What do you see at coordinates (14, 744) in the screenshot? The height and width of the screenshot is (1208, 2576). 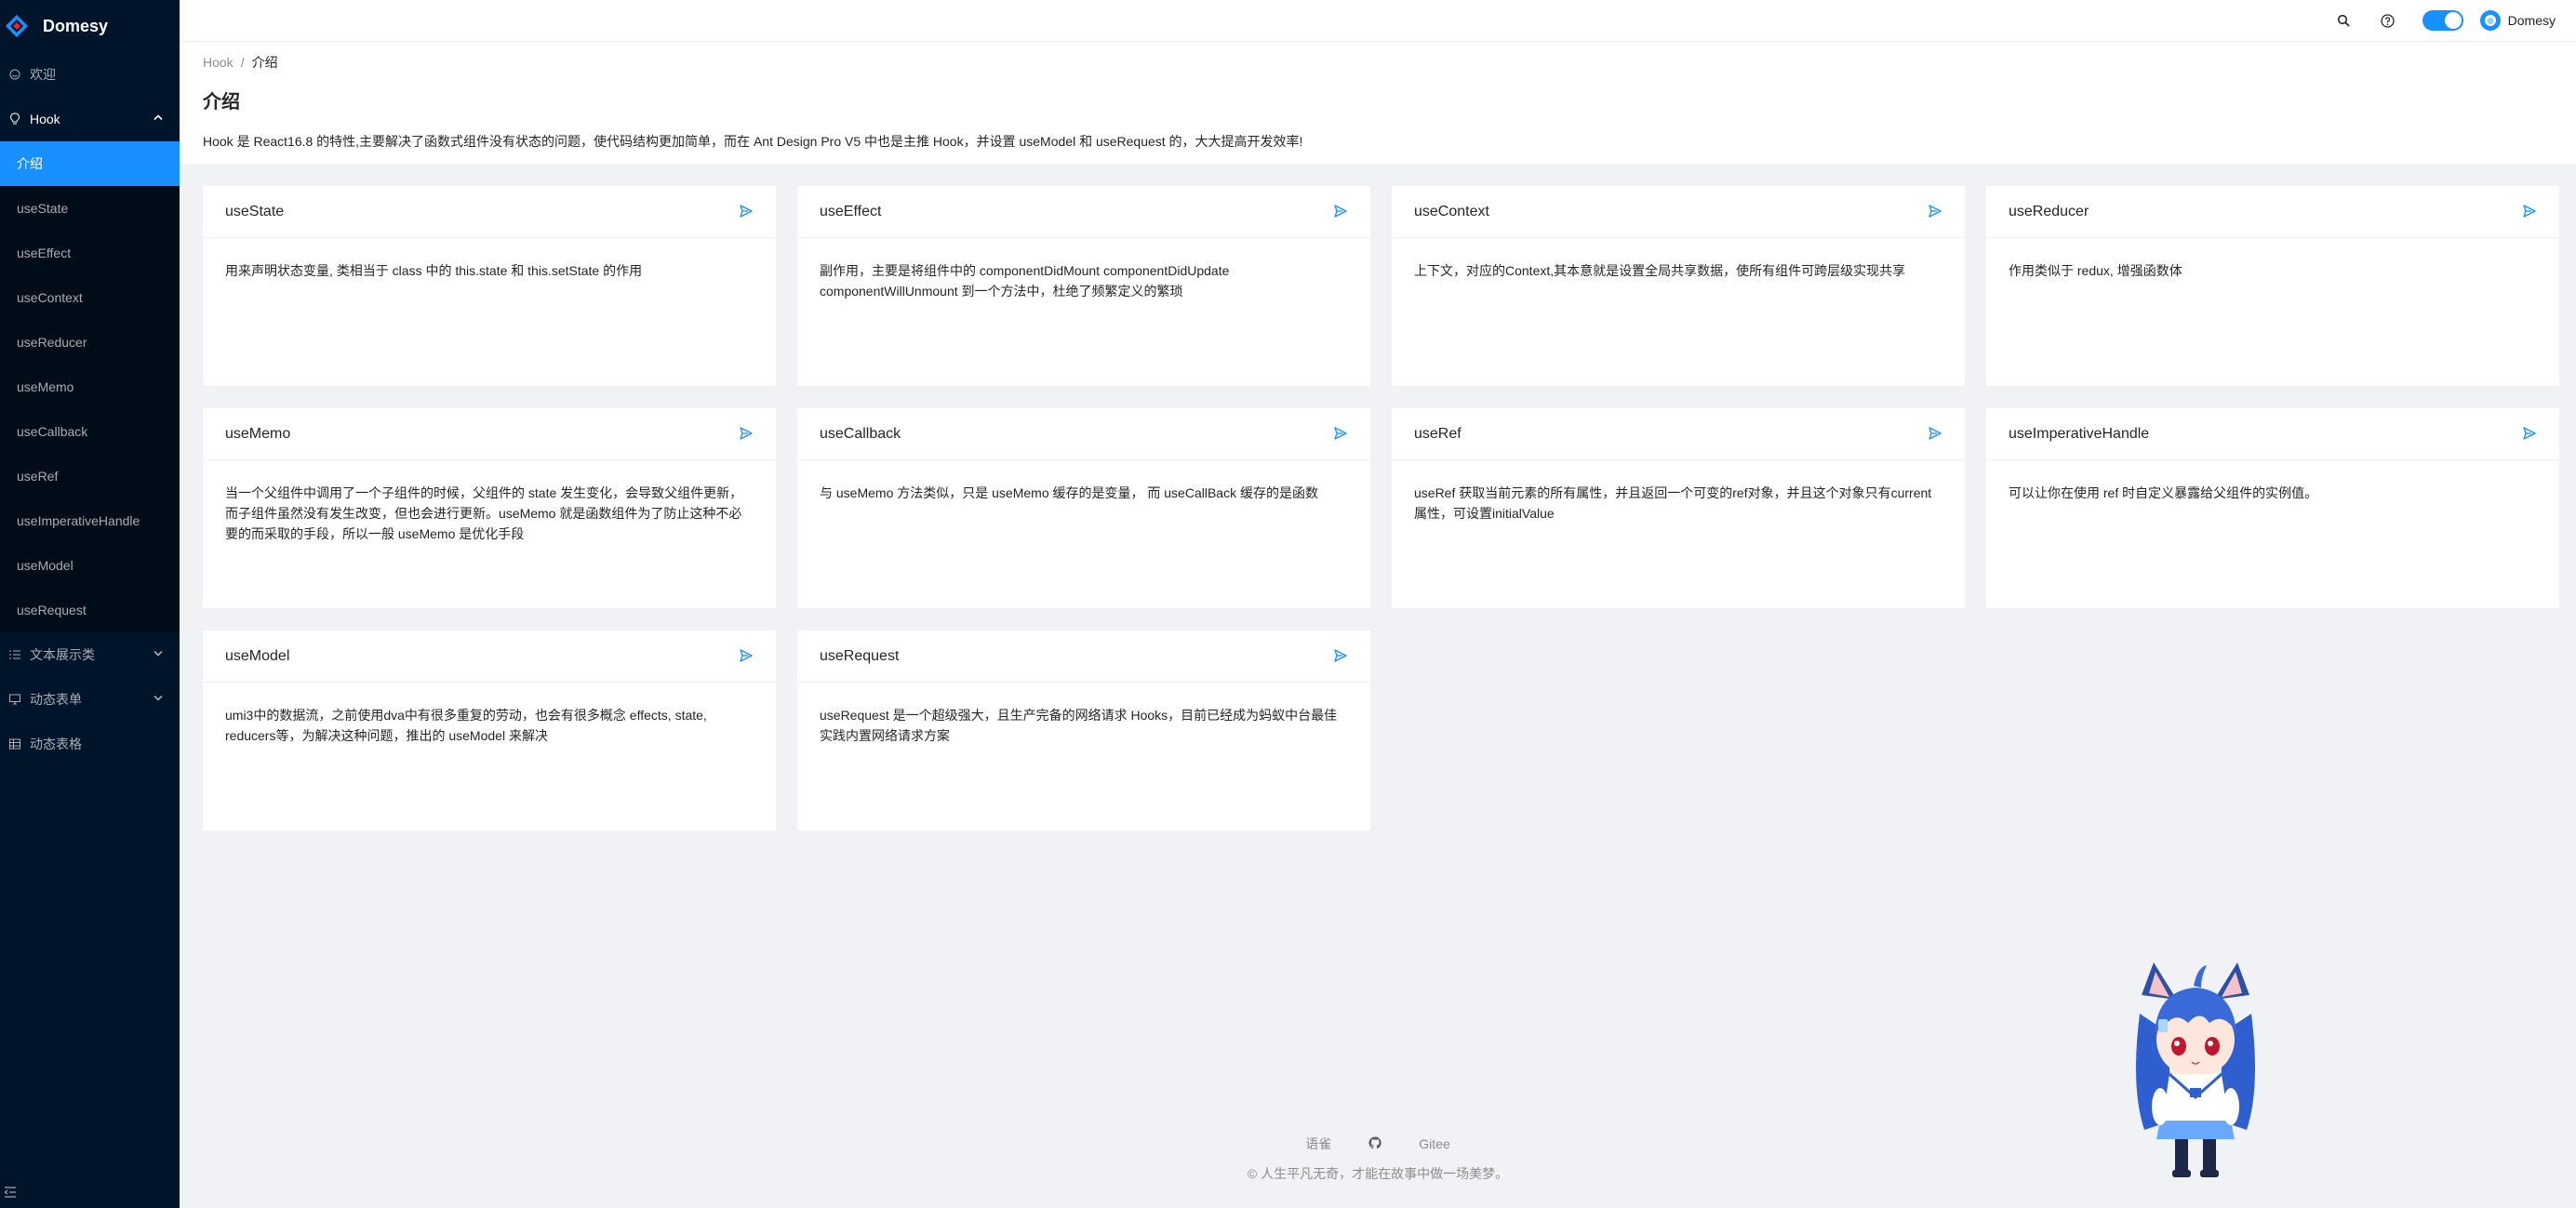 I see `table-icon` at bounding box center [14, 744].